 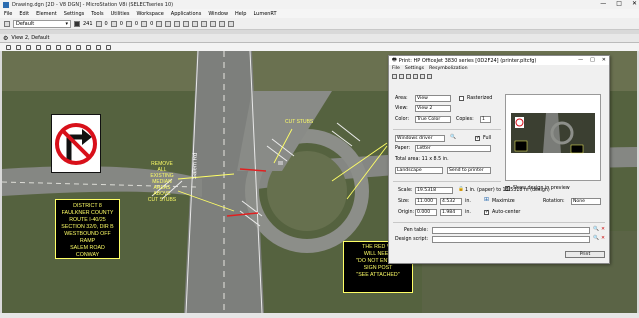 I want to click on design-script-clear-icon: ✕, so click(x=603, y=238).